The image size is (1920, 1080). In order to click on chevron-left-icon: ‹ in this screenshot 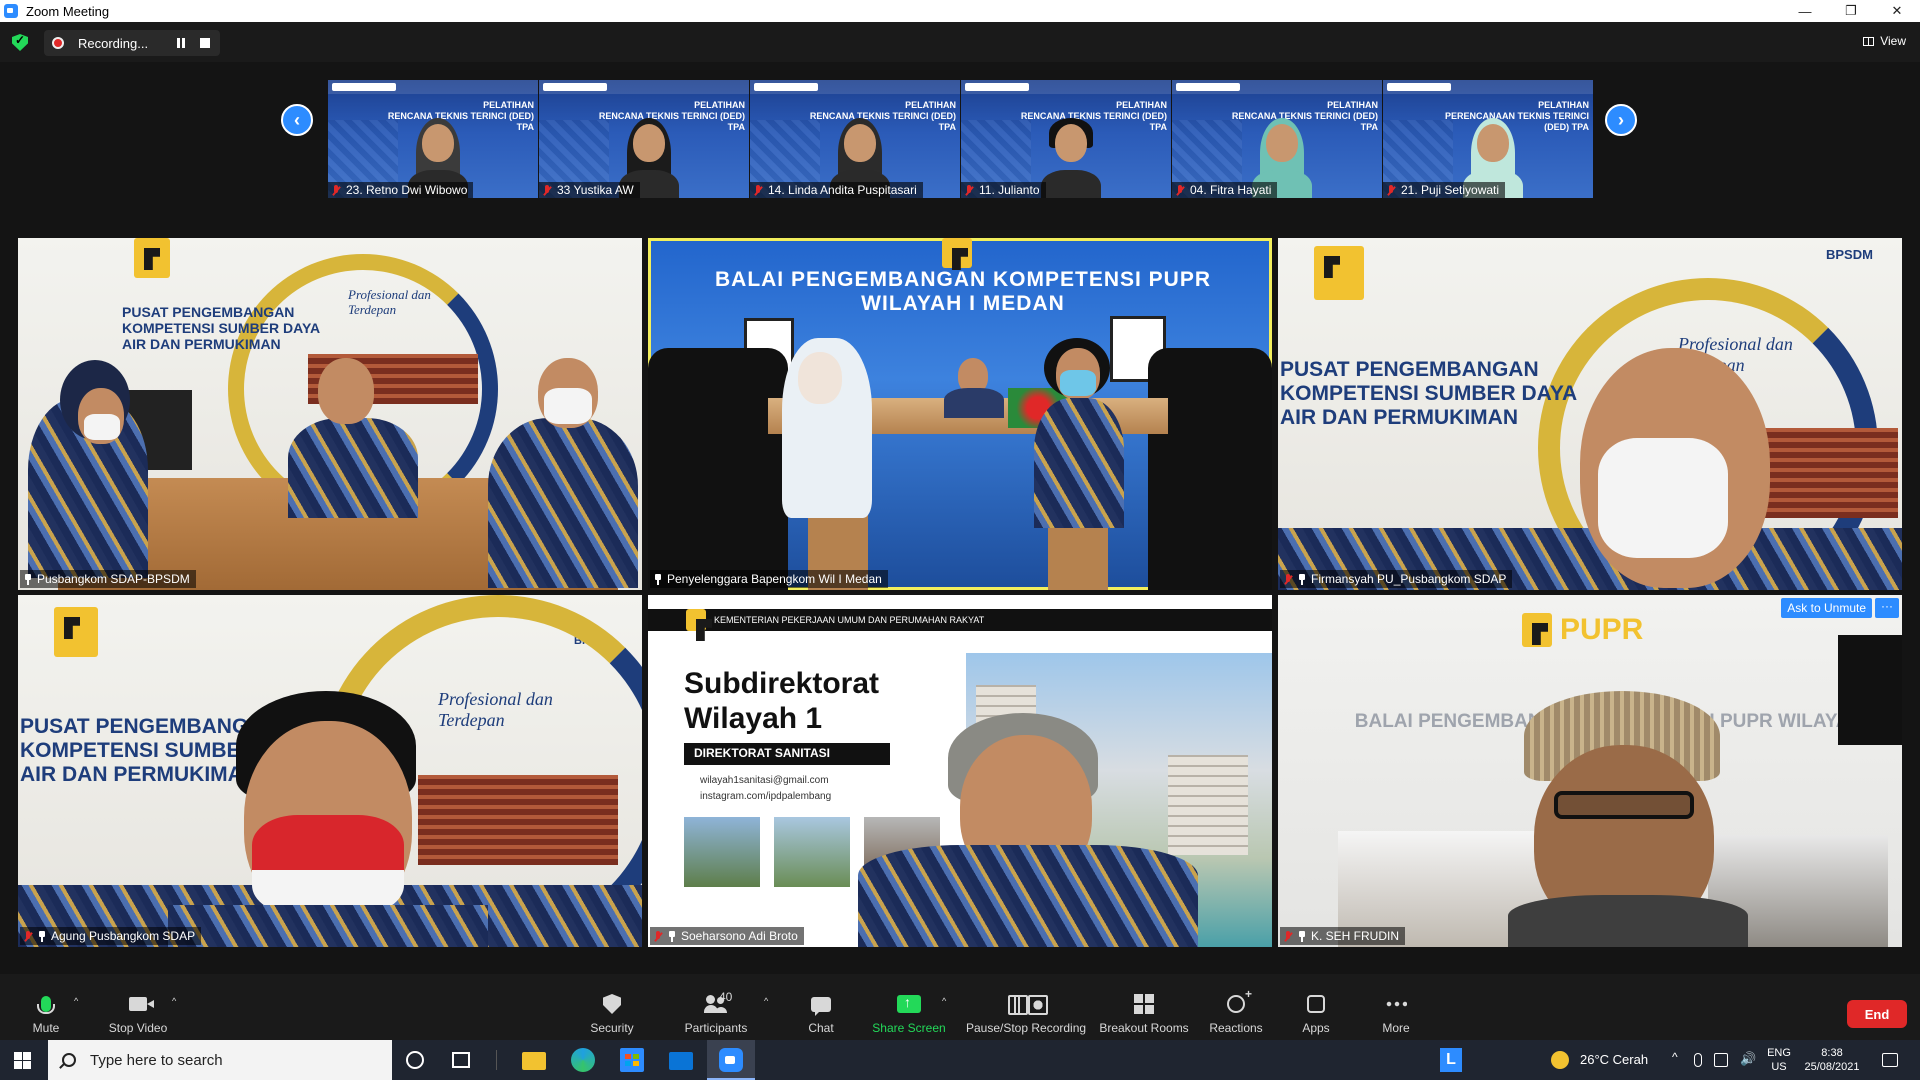, I will do `click(297, 119)`.